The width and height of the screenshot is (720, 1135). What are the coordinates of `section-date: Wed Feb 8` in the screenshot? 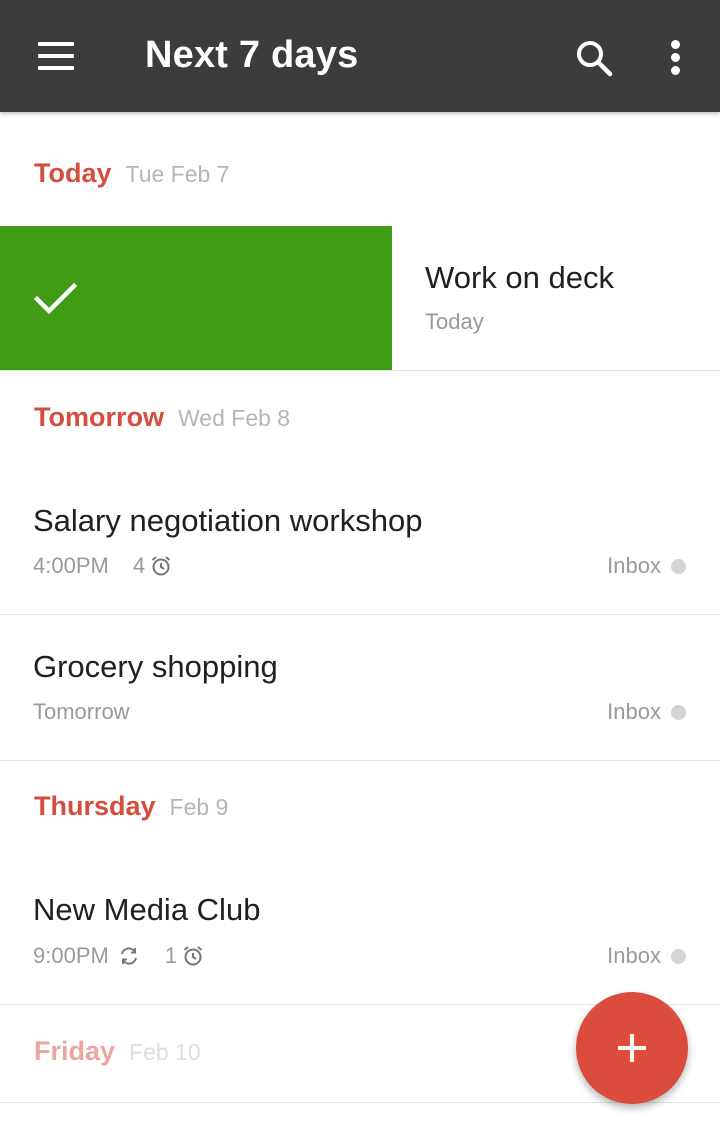 It's located at (234, 418).